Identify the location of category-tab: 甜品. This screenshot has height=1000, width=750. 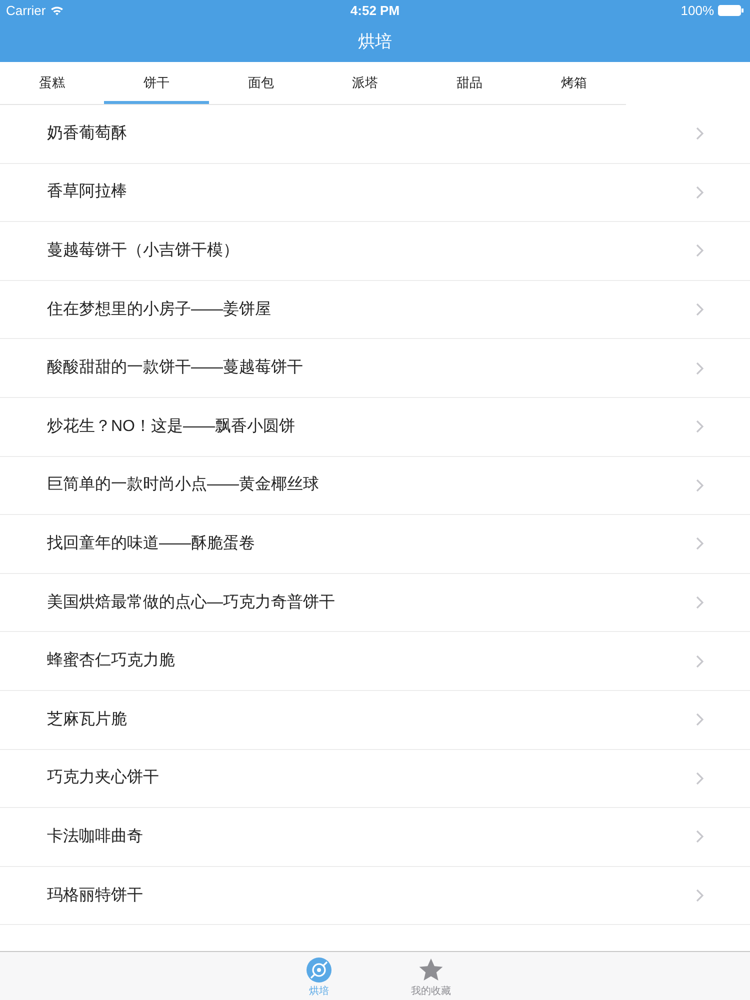
(469, 83).